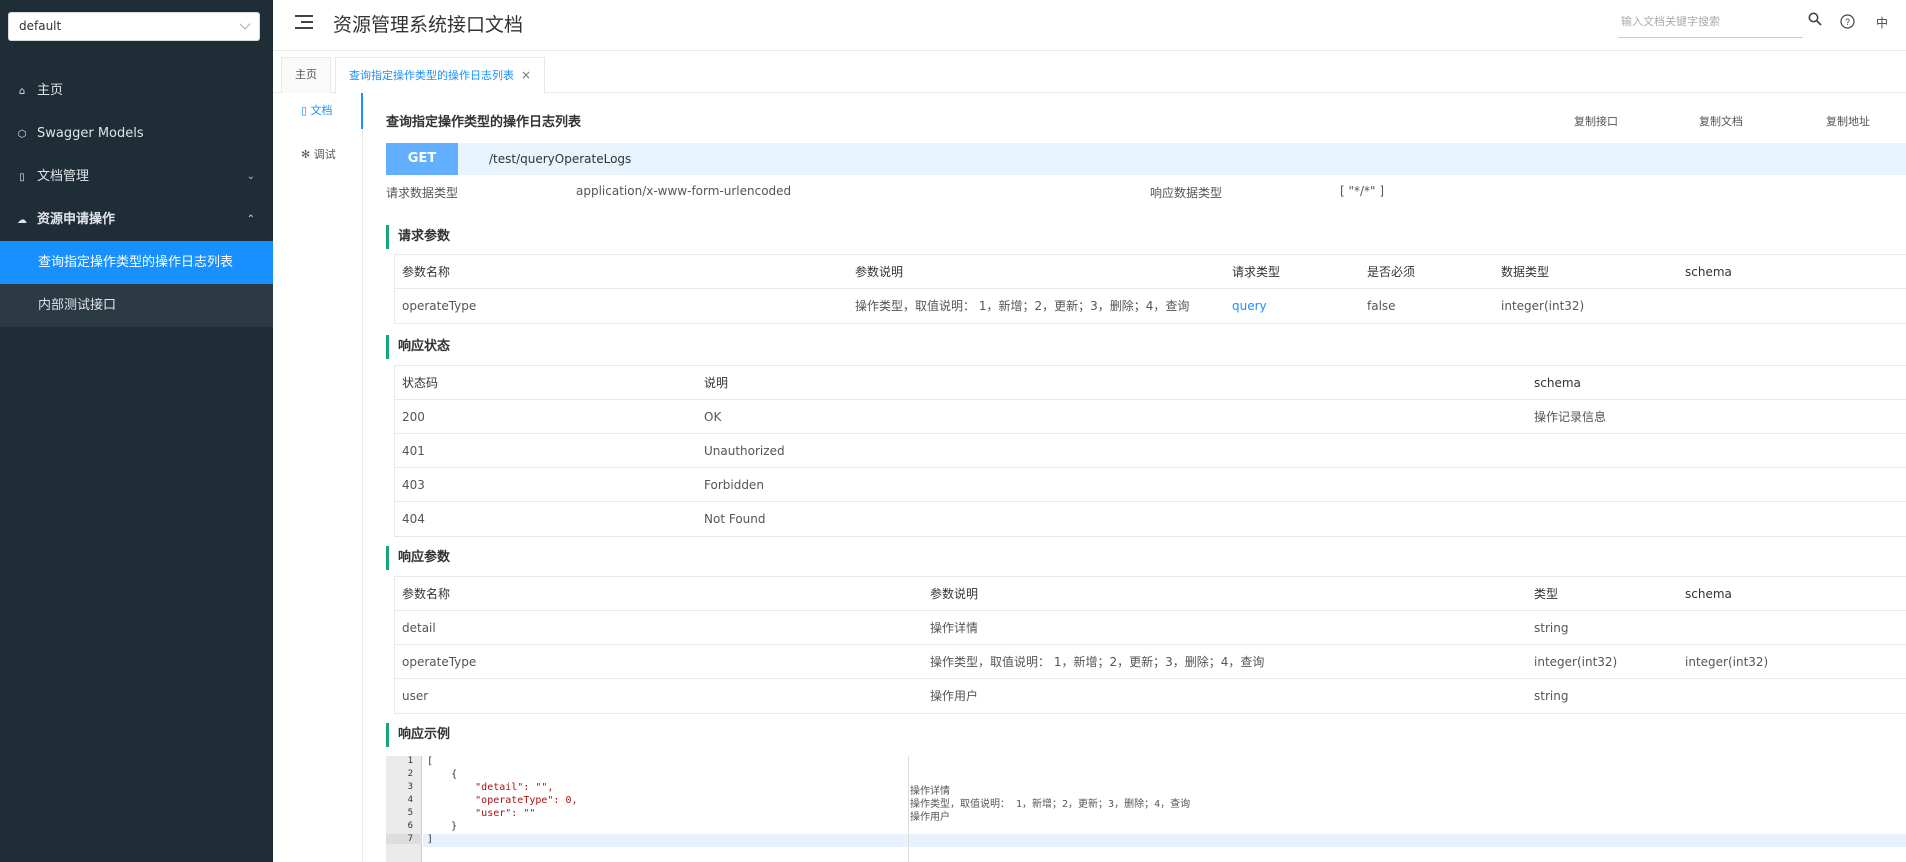 This screenshot has width=1906, height=862. Describe the element at coordinates (76, 219) in the screenshot. I see `sidebar-item-label: 资源申请操作` at that location.